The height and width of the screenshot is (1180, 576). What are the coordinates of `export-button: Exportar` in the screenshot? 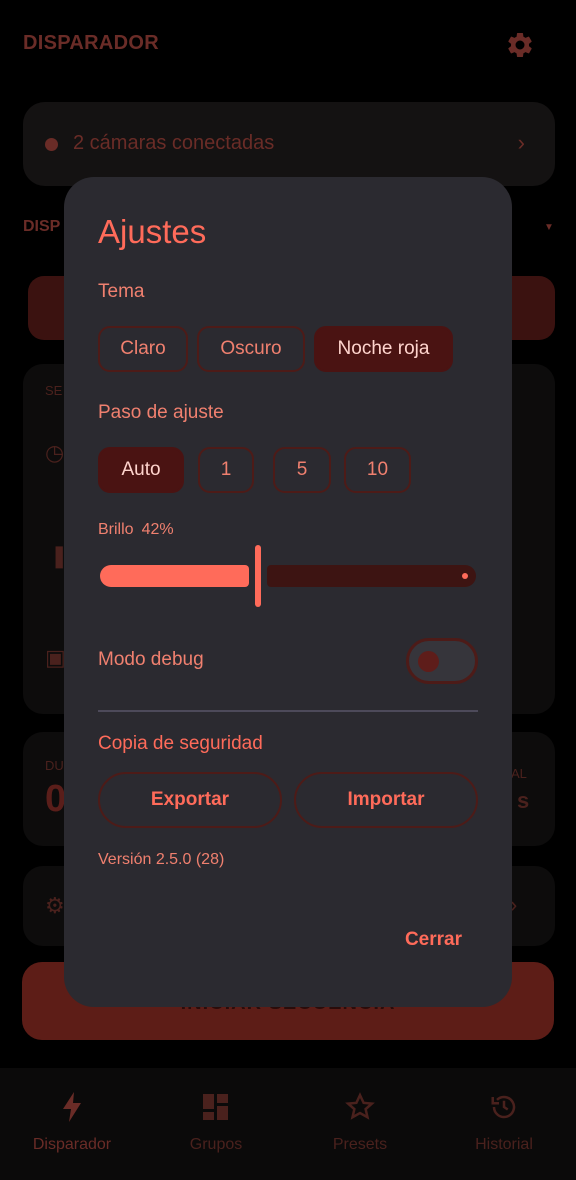 It's located at (190, 800).